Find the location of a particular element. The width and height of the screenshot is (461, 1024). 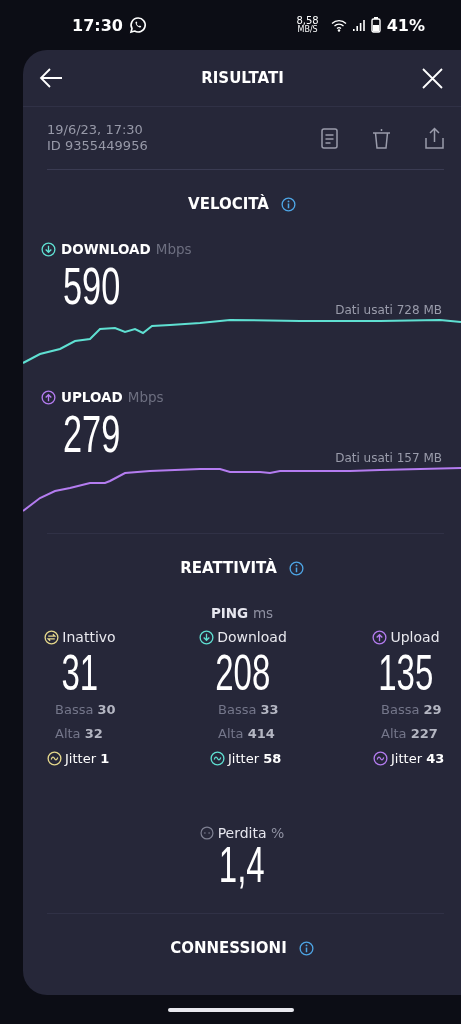

section-title: CONNESSIONI is located at coordinates (228, 948).